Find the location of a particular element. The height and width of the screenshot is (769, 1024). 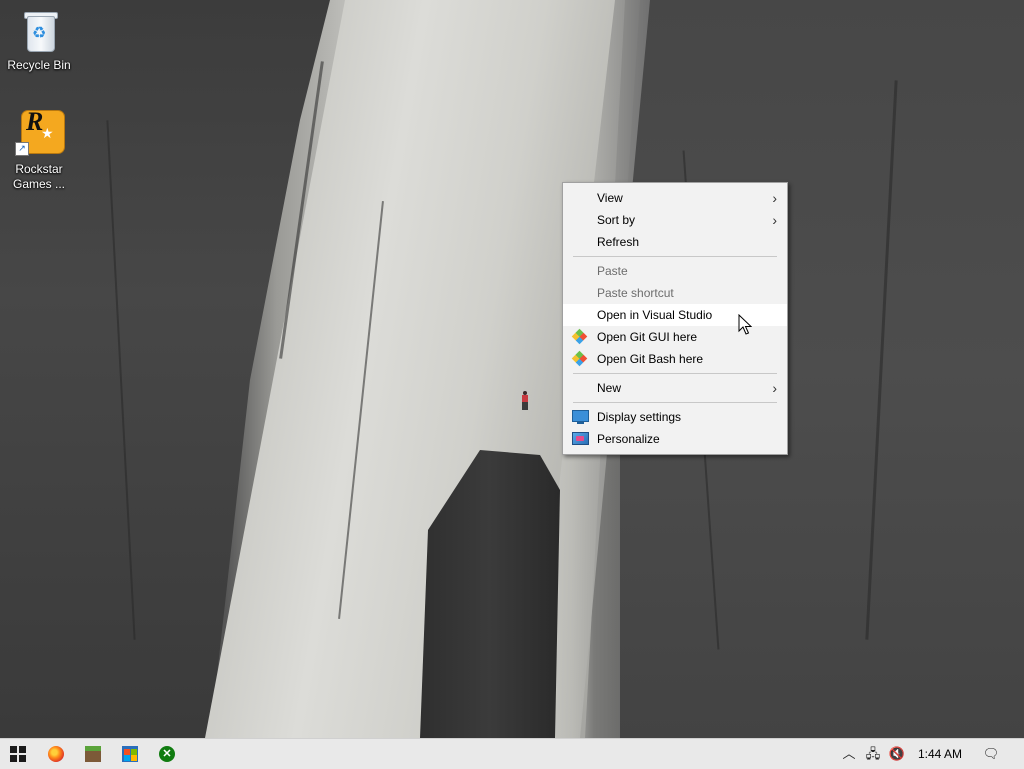

taskbar-firefox is located at coordinates (56, 754).